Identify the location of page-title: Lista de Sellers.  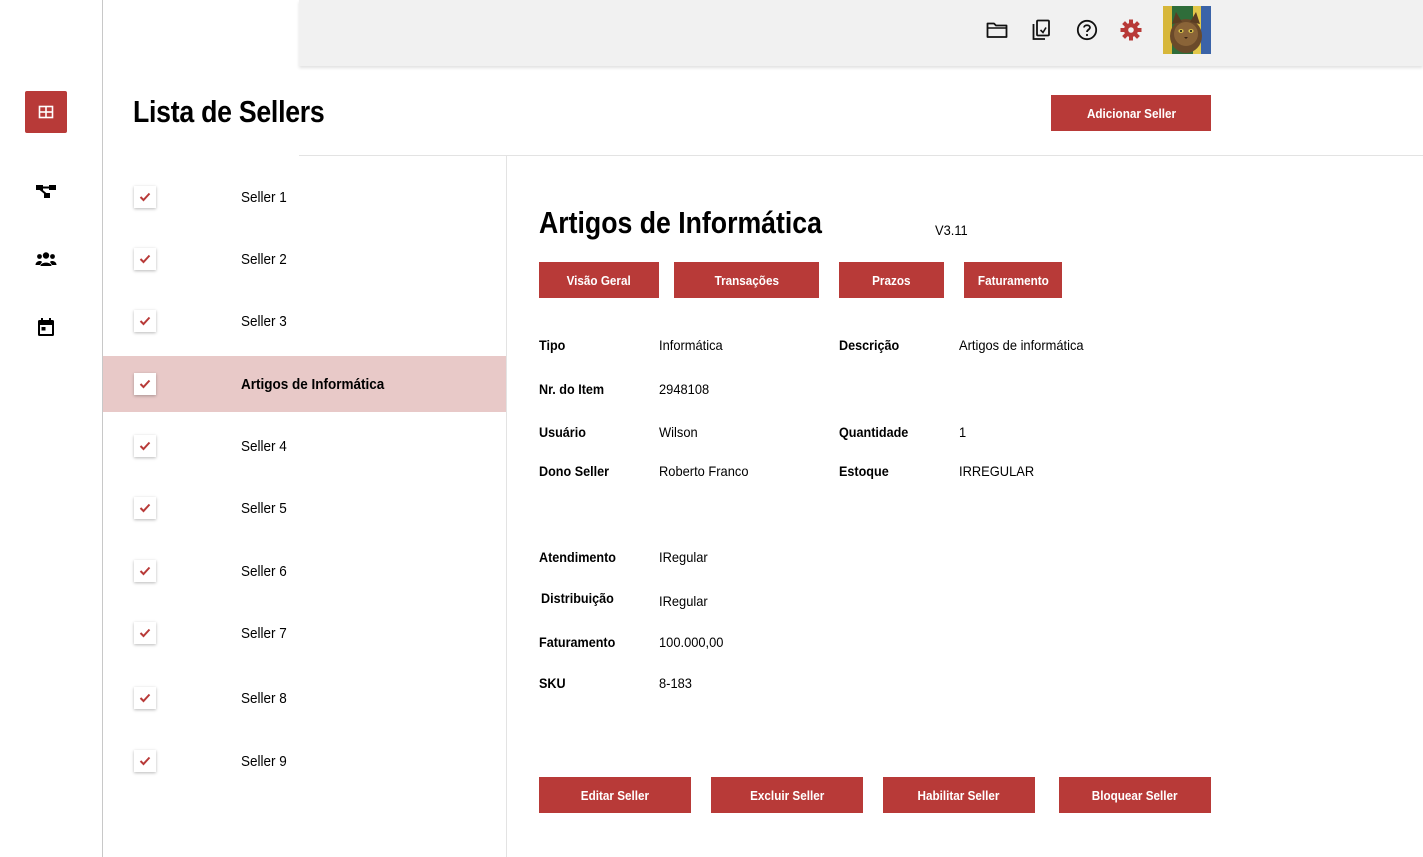
(229, 111).